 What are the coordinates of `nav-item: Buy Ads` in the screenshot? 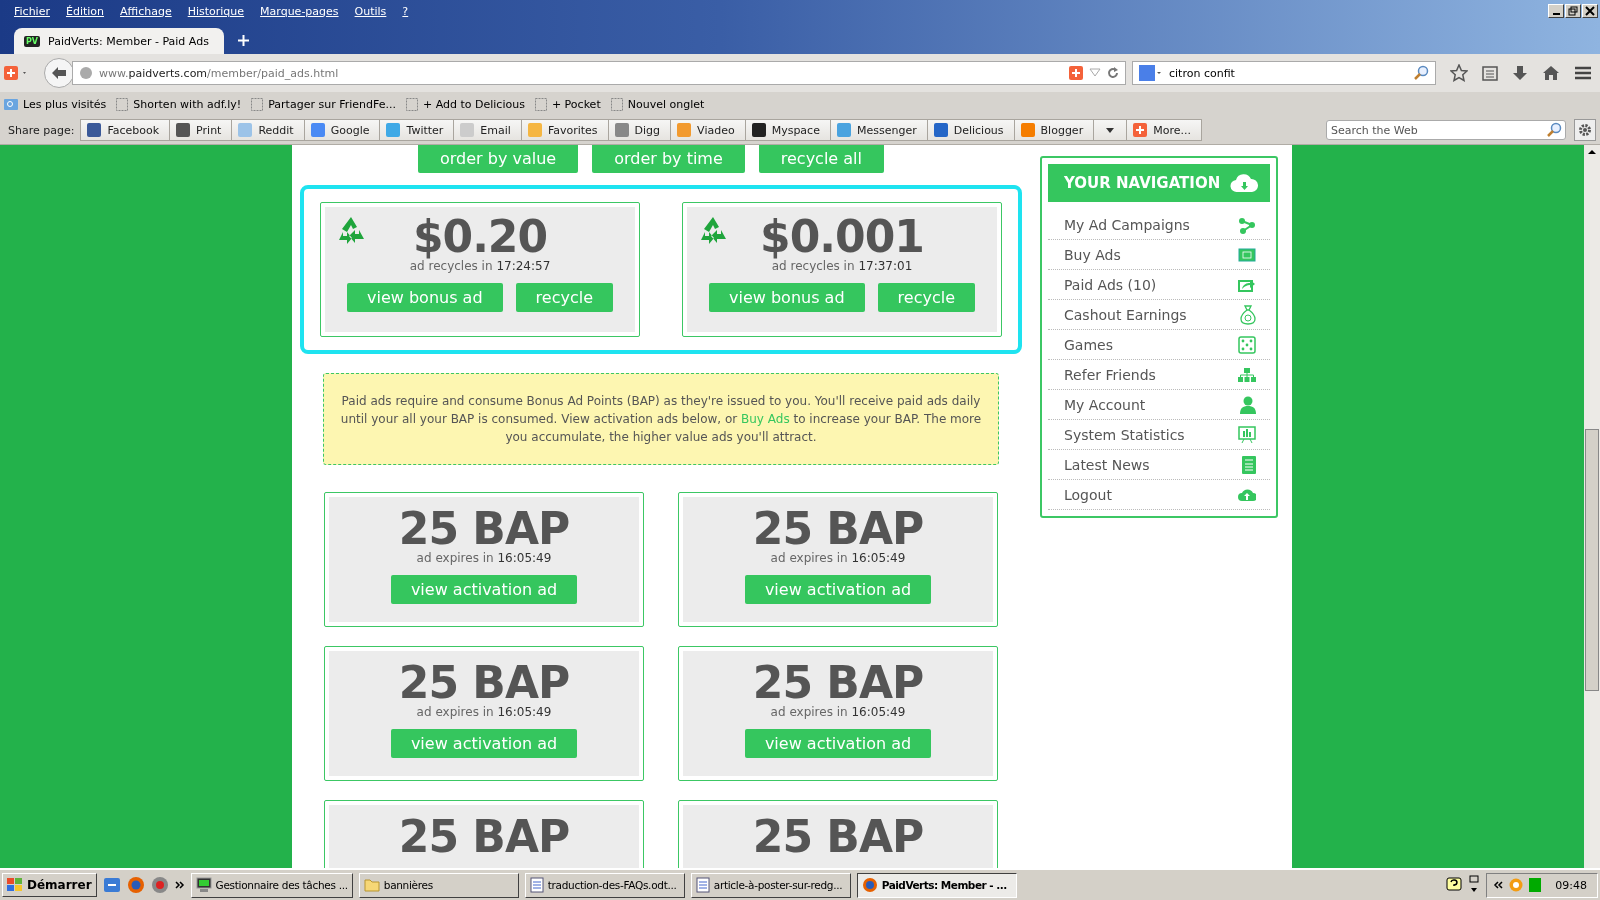 It's located at (1159, 255).